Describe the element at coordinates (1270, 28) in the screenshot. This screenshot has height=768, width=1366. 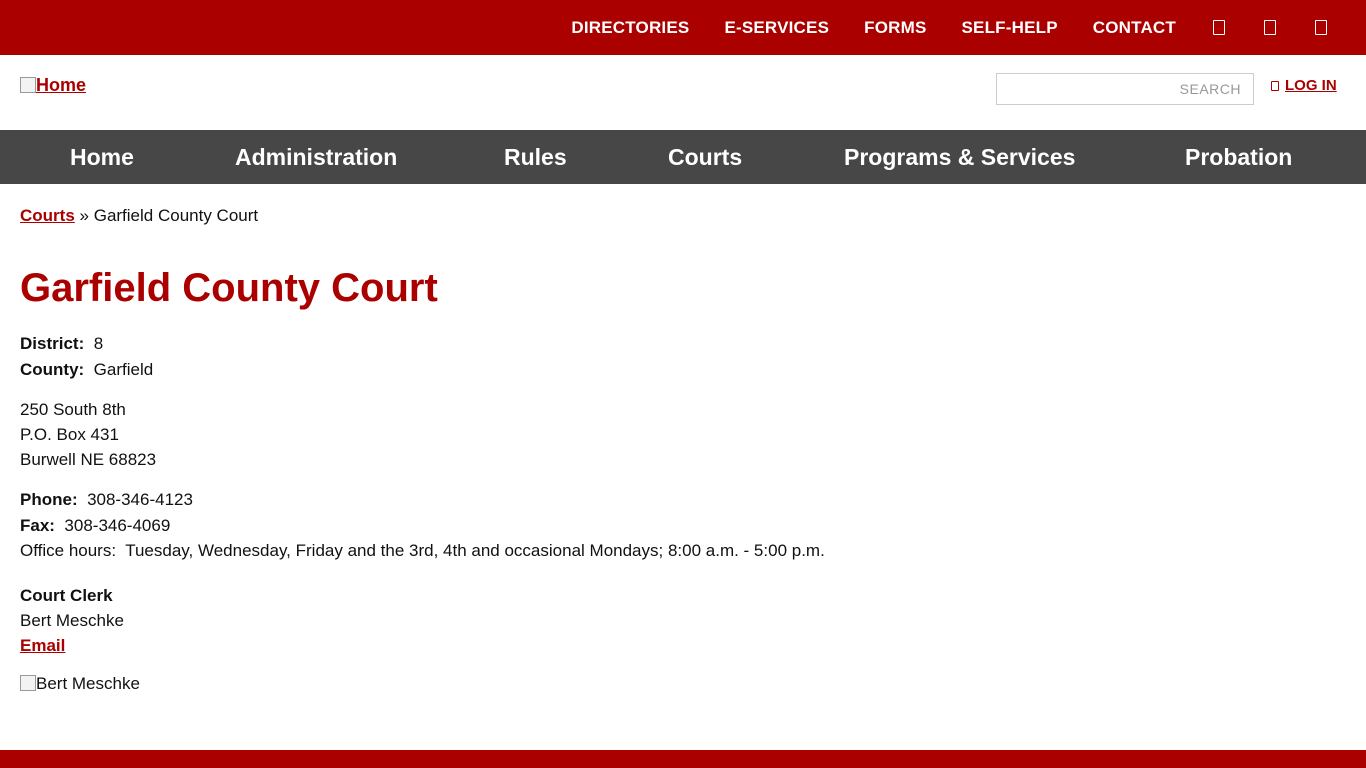
I see `twitter-icon` at that location.